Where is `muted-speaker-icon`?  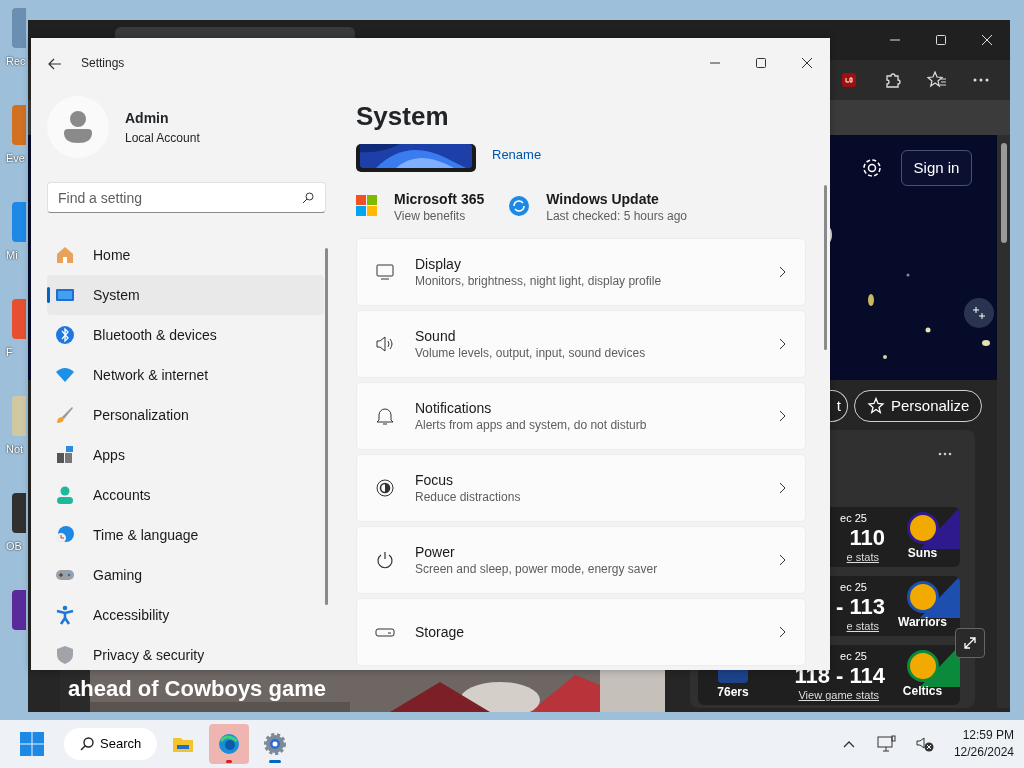
muted-speaker-icon is located at coordinates (924, 744).